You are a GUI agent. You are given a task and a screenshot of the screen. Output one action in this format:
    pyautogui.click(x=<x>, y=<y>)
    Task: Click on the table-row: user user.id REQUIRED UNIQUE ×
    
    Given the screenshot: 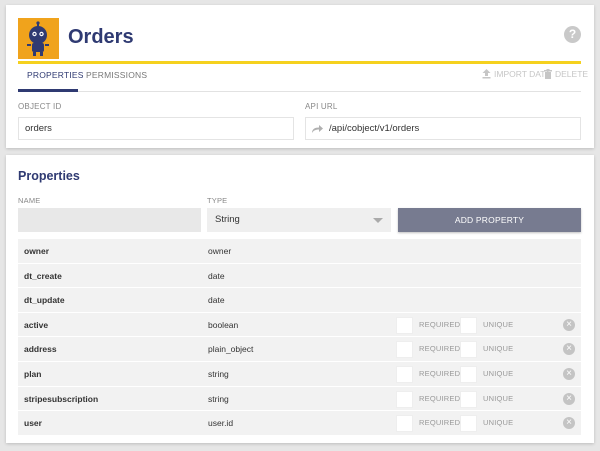 What is the action you would take?
    pyautogui.click(x=299, y=423)
    